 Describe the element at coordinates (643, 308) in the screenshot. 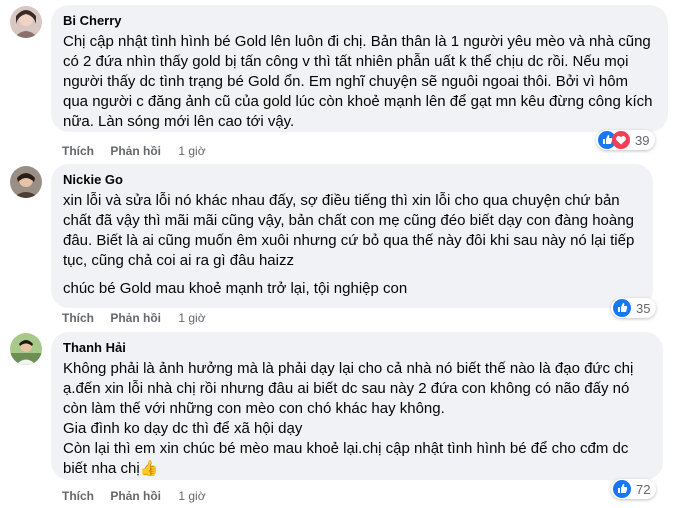

I see `reaction-count: 35` at that location.